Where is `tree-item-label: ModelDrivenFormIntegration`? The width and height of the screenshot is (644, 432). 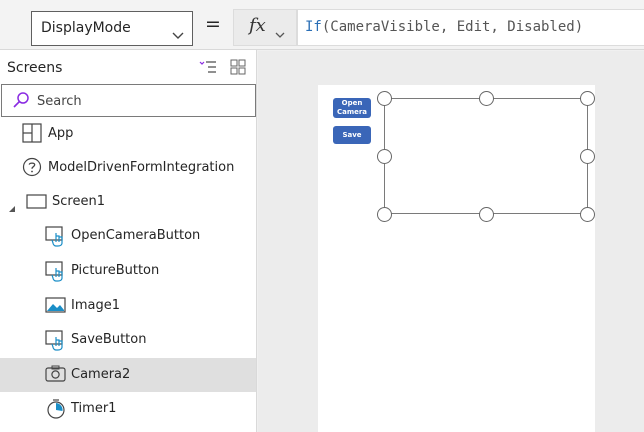
tree-item-label: ModelDrivenFormIntegration is located at coordinates (141, 167).